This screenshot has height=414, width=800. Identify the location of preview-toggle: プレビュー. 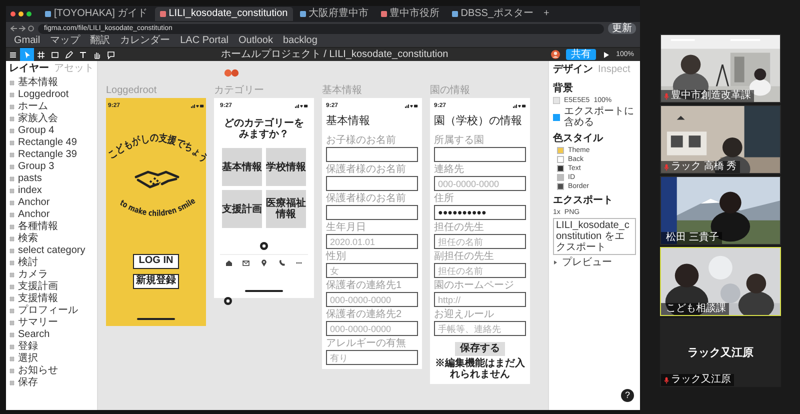
(587, 262).